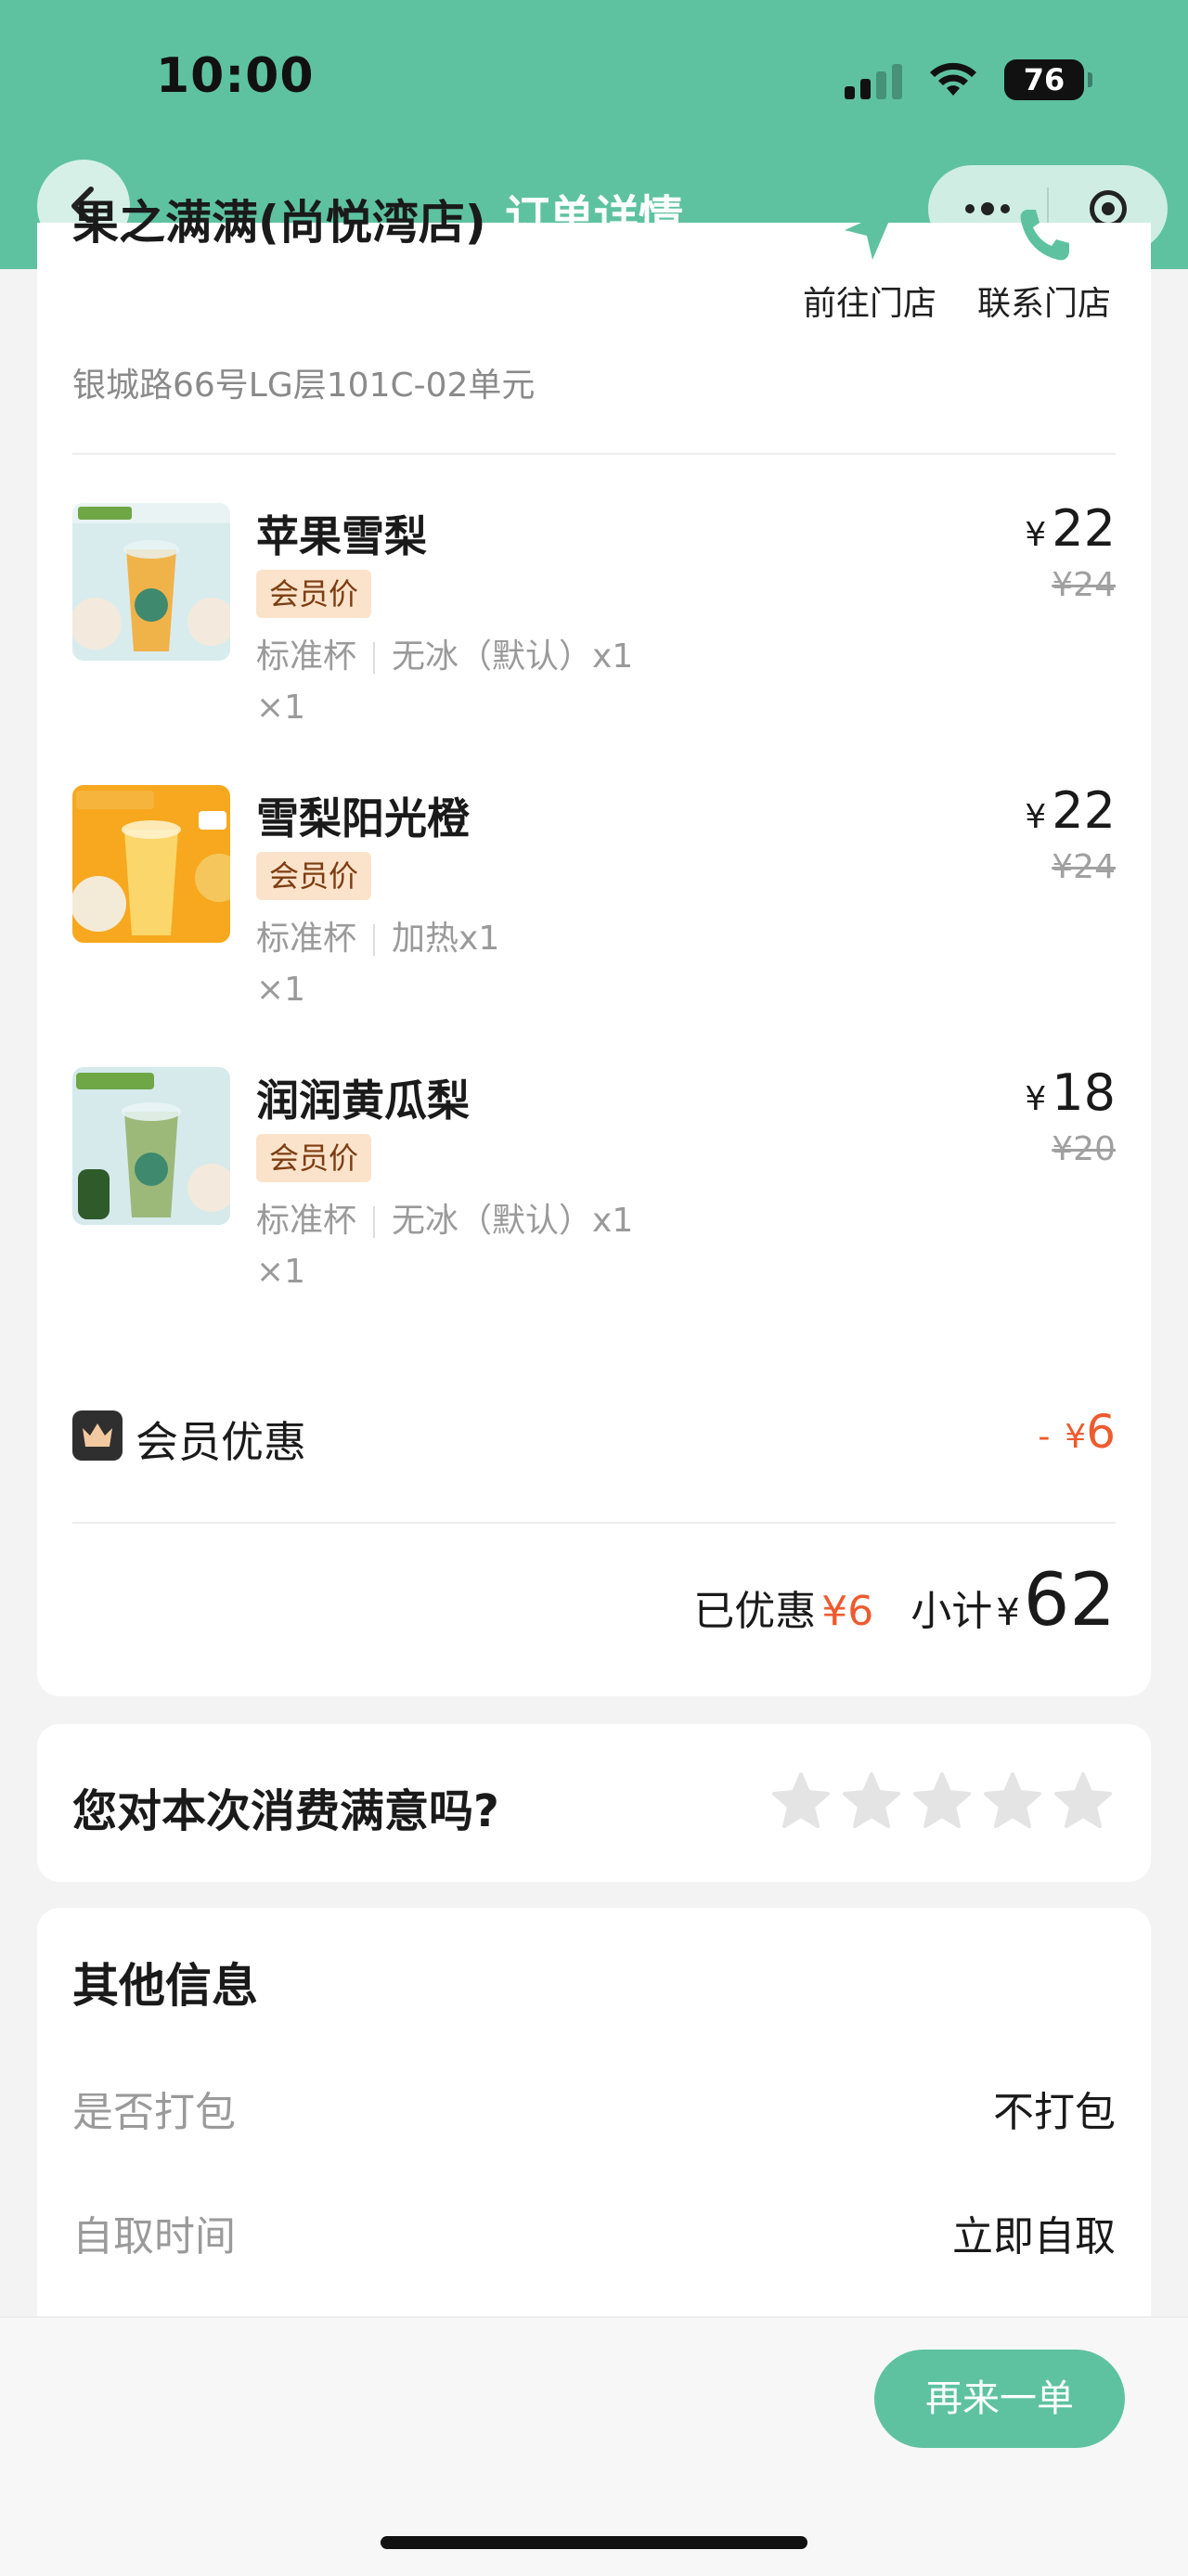 The width and height of the screenshot is (1188, 2576). I want to click on discount-label: 已优惠, so click(755, 1611).